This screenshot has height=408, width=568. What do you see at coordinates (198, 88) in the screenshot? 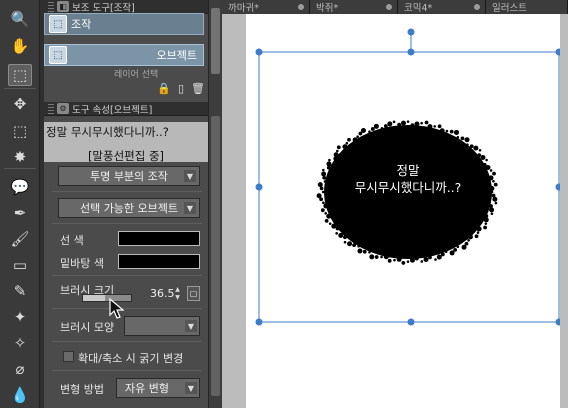
I see `trash-icon: 🗑` at bounding box center [198, 88].